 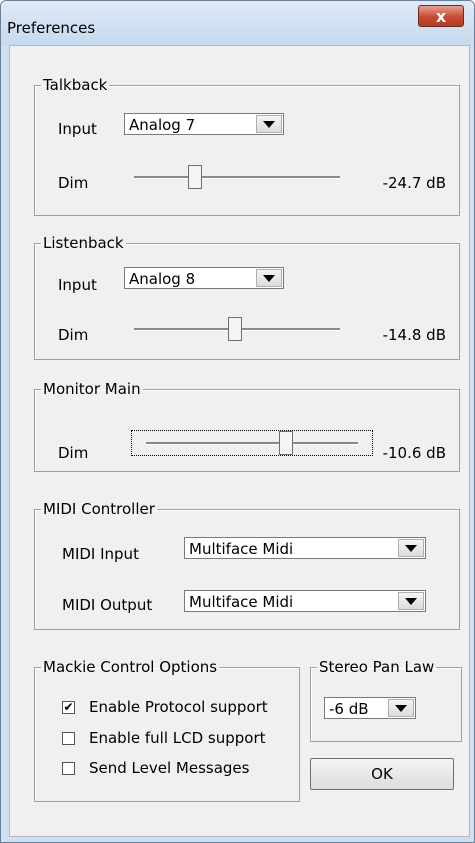 What do you see at coordinates (241, 549) in the screenshot?
I see `midi-input-value: Multiface Midi` at bounding box center [241, 549].